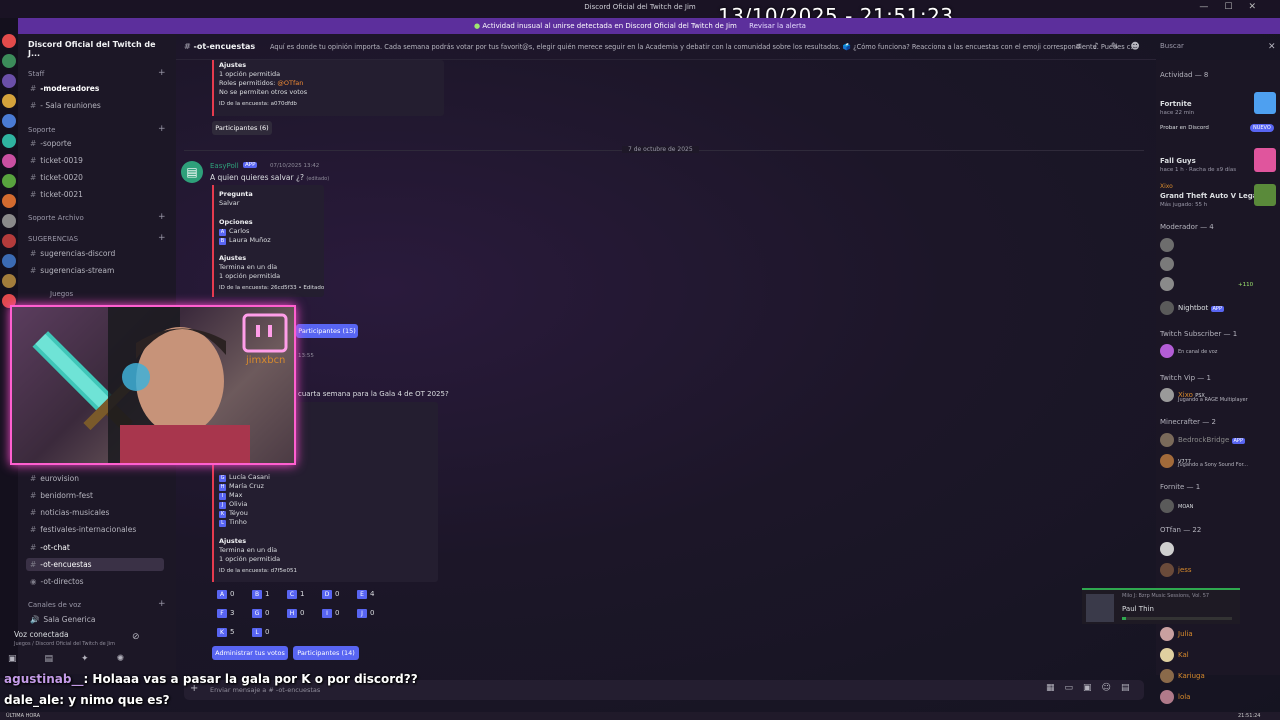 The image size is (1280, 720). Describe the element at coordinates (83, 529) in the screenshot. I see `channel-festivales: # festivales-internacionales` at that location.